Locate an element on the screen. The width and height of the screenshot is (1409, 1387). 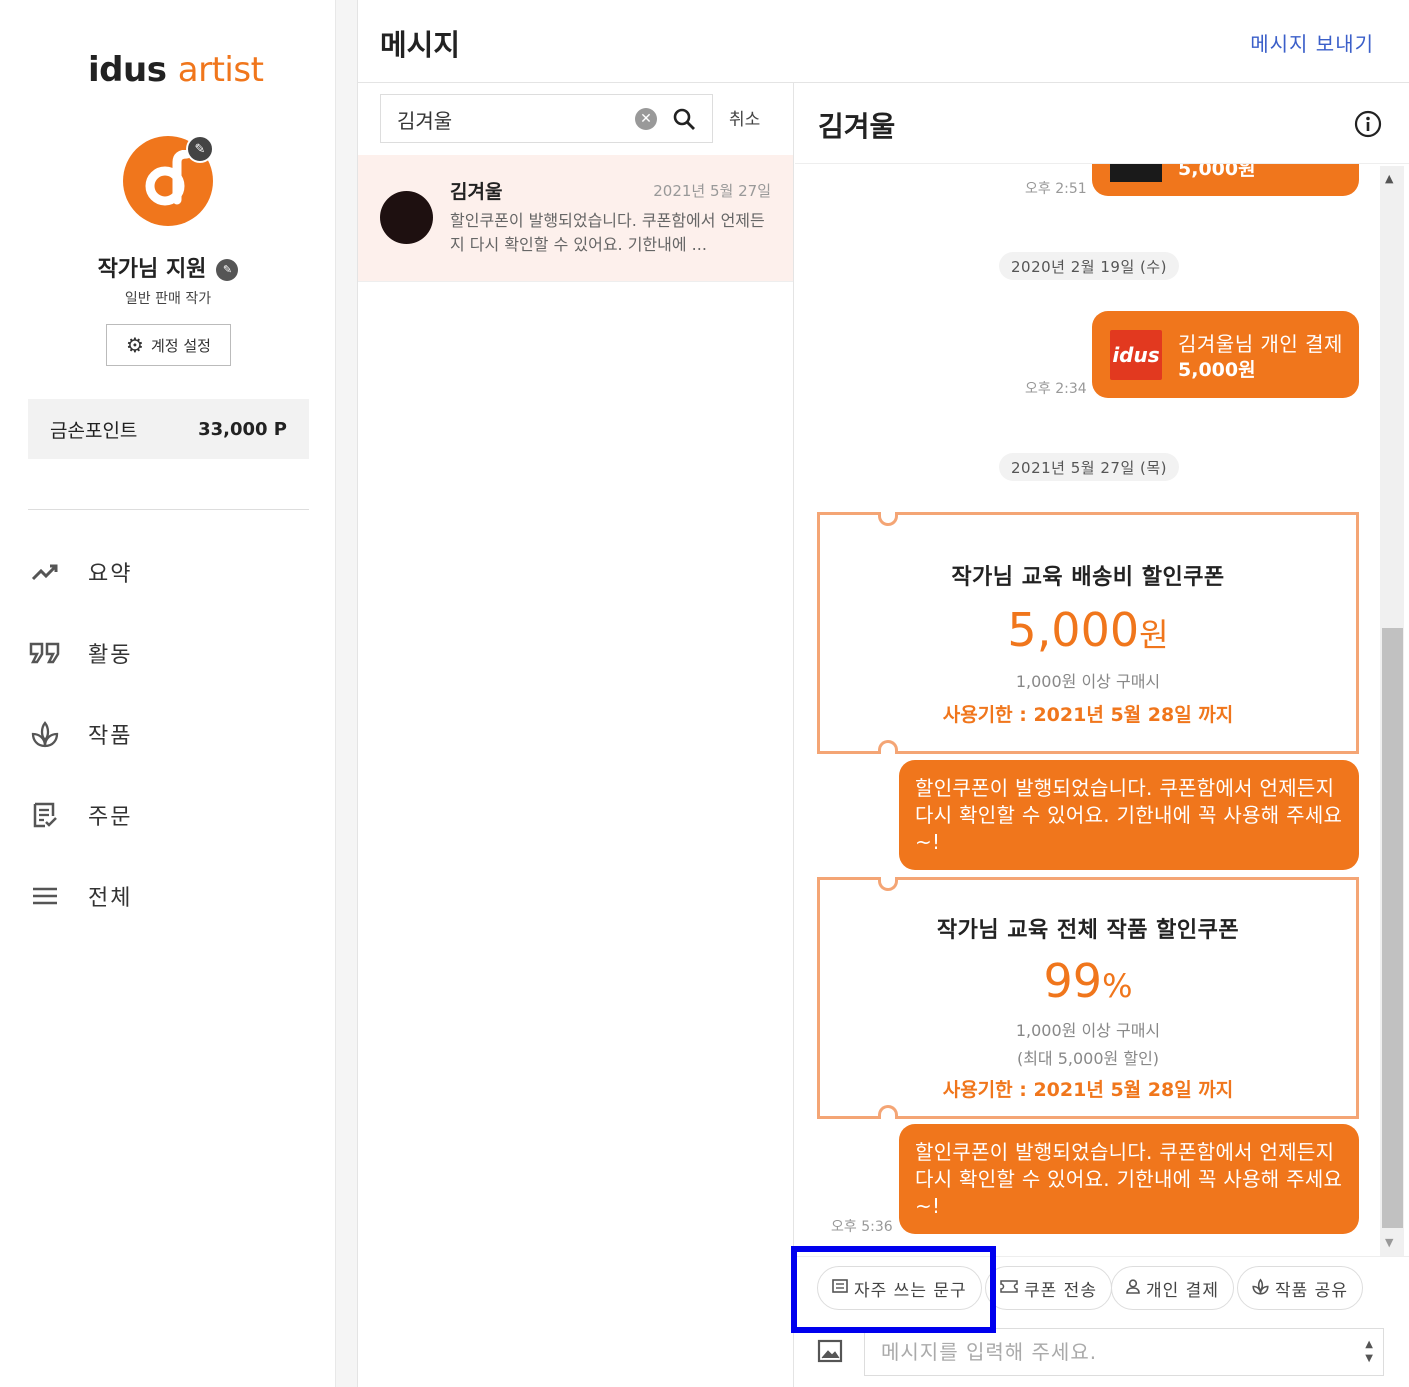
coupon-unit: % is located at coordinates (1117, 986).